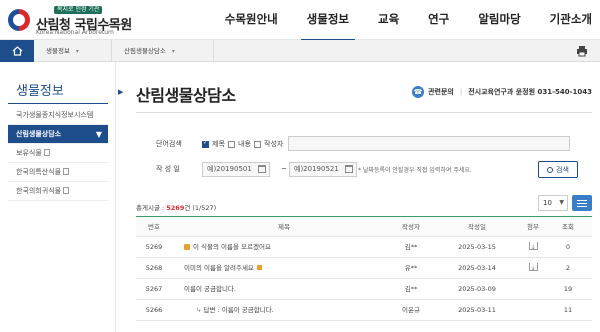 This screenshot has width=600, height=332. I want to click on breadcrumb-item-2: 산림생물상담소 ▾, so click(164, 51).